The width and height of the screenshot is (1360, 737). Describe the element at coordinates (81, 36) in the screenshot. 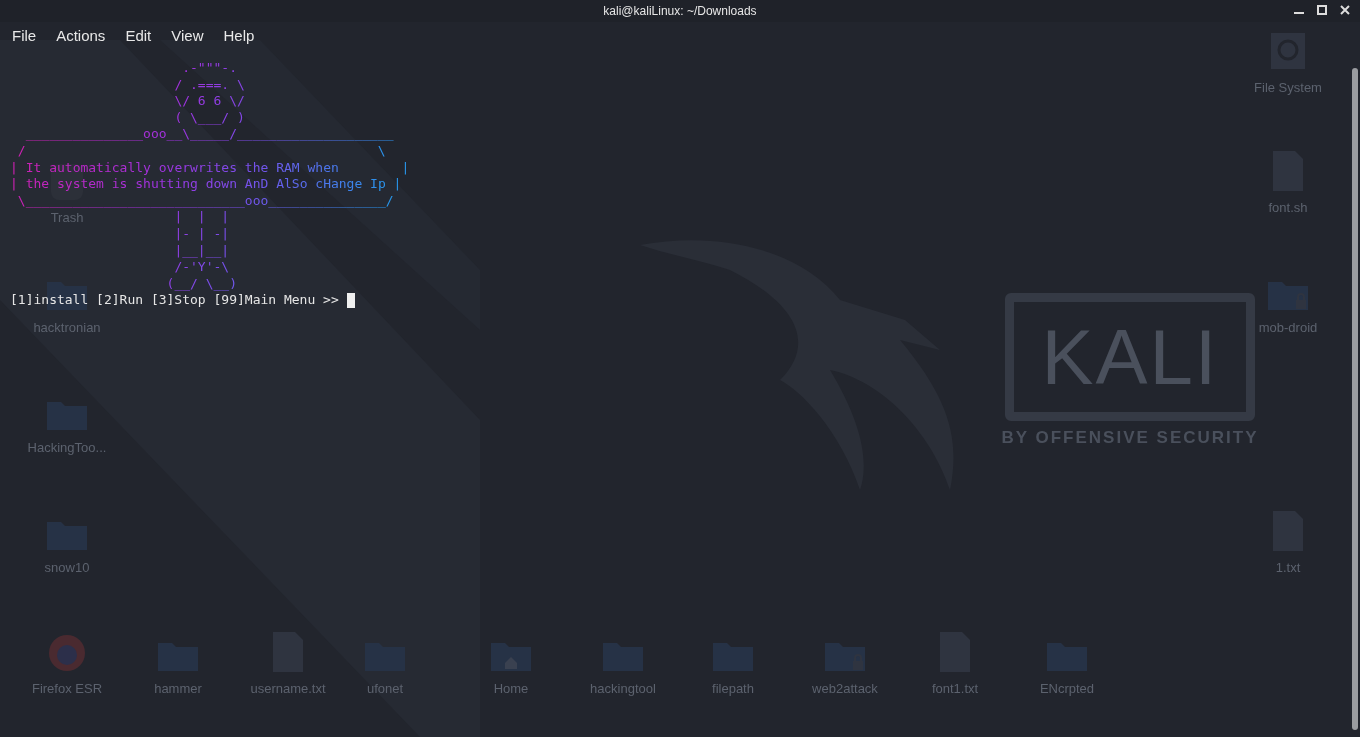

I see `menu-item: Actions` at that location.